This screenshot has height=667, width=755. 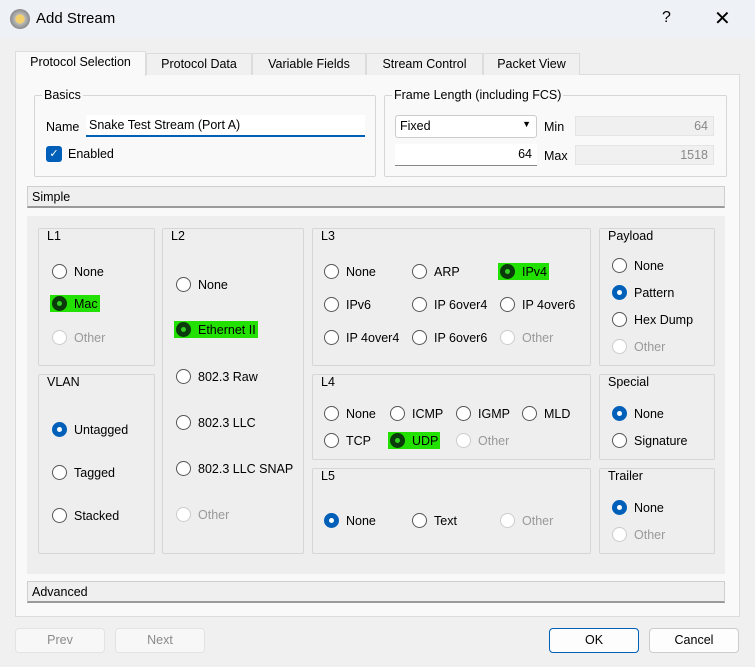 I want to click on radio-label: 802.3 Raw, so click(x=228, y=376).